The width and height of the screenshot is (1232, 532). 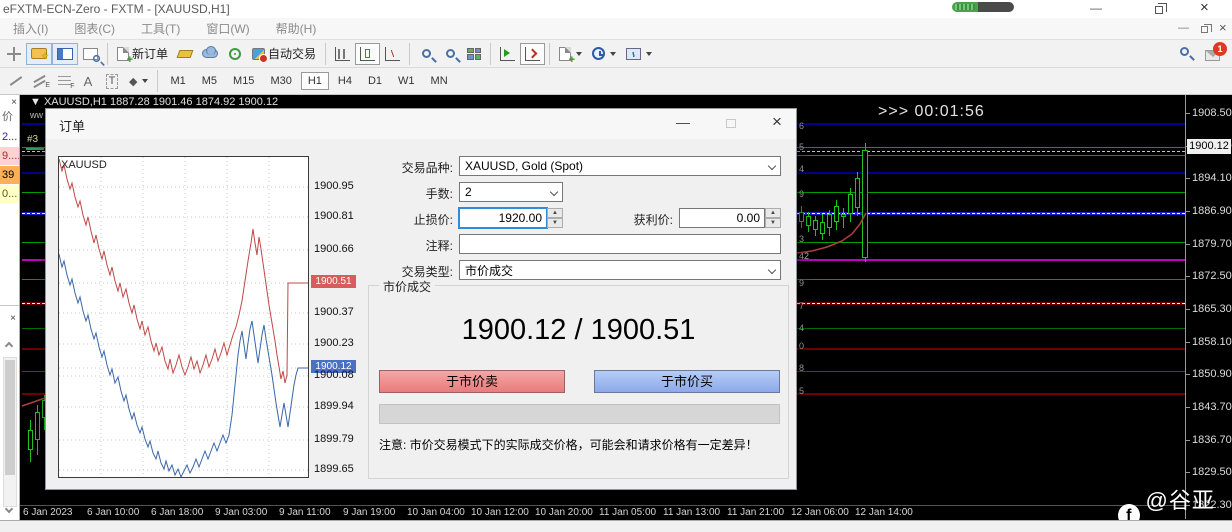 What do you see at coordinates (392, 54) in the screenshot?
I see `line-chart-mode-button` at bounding box center [392, 54].